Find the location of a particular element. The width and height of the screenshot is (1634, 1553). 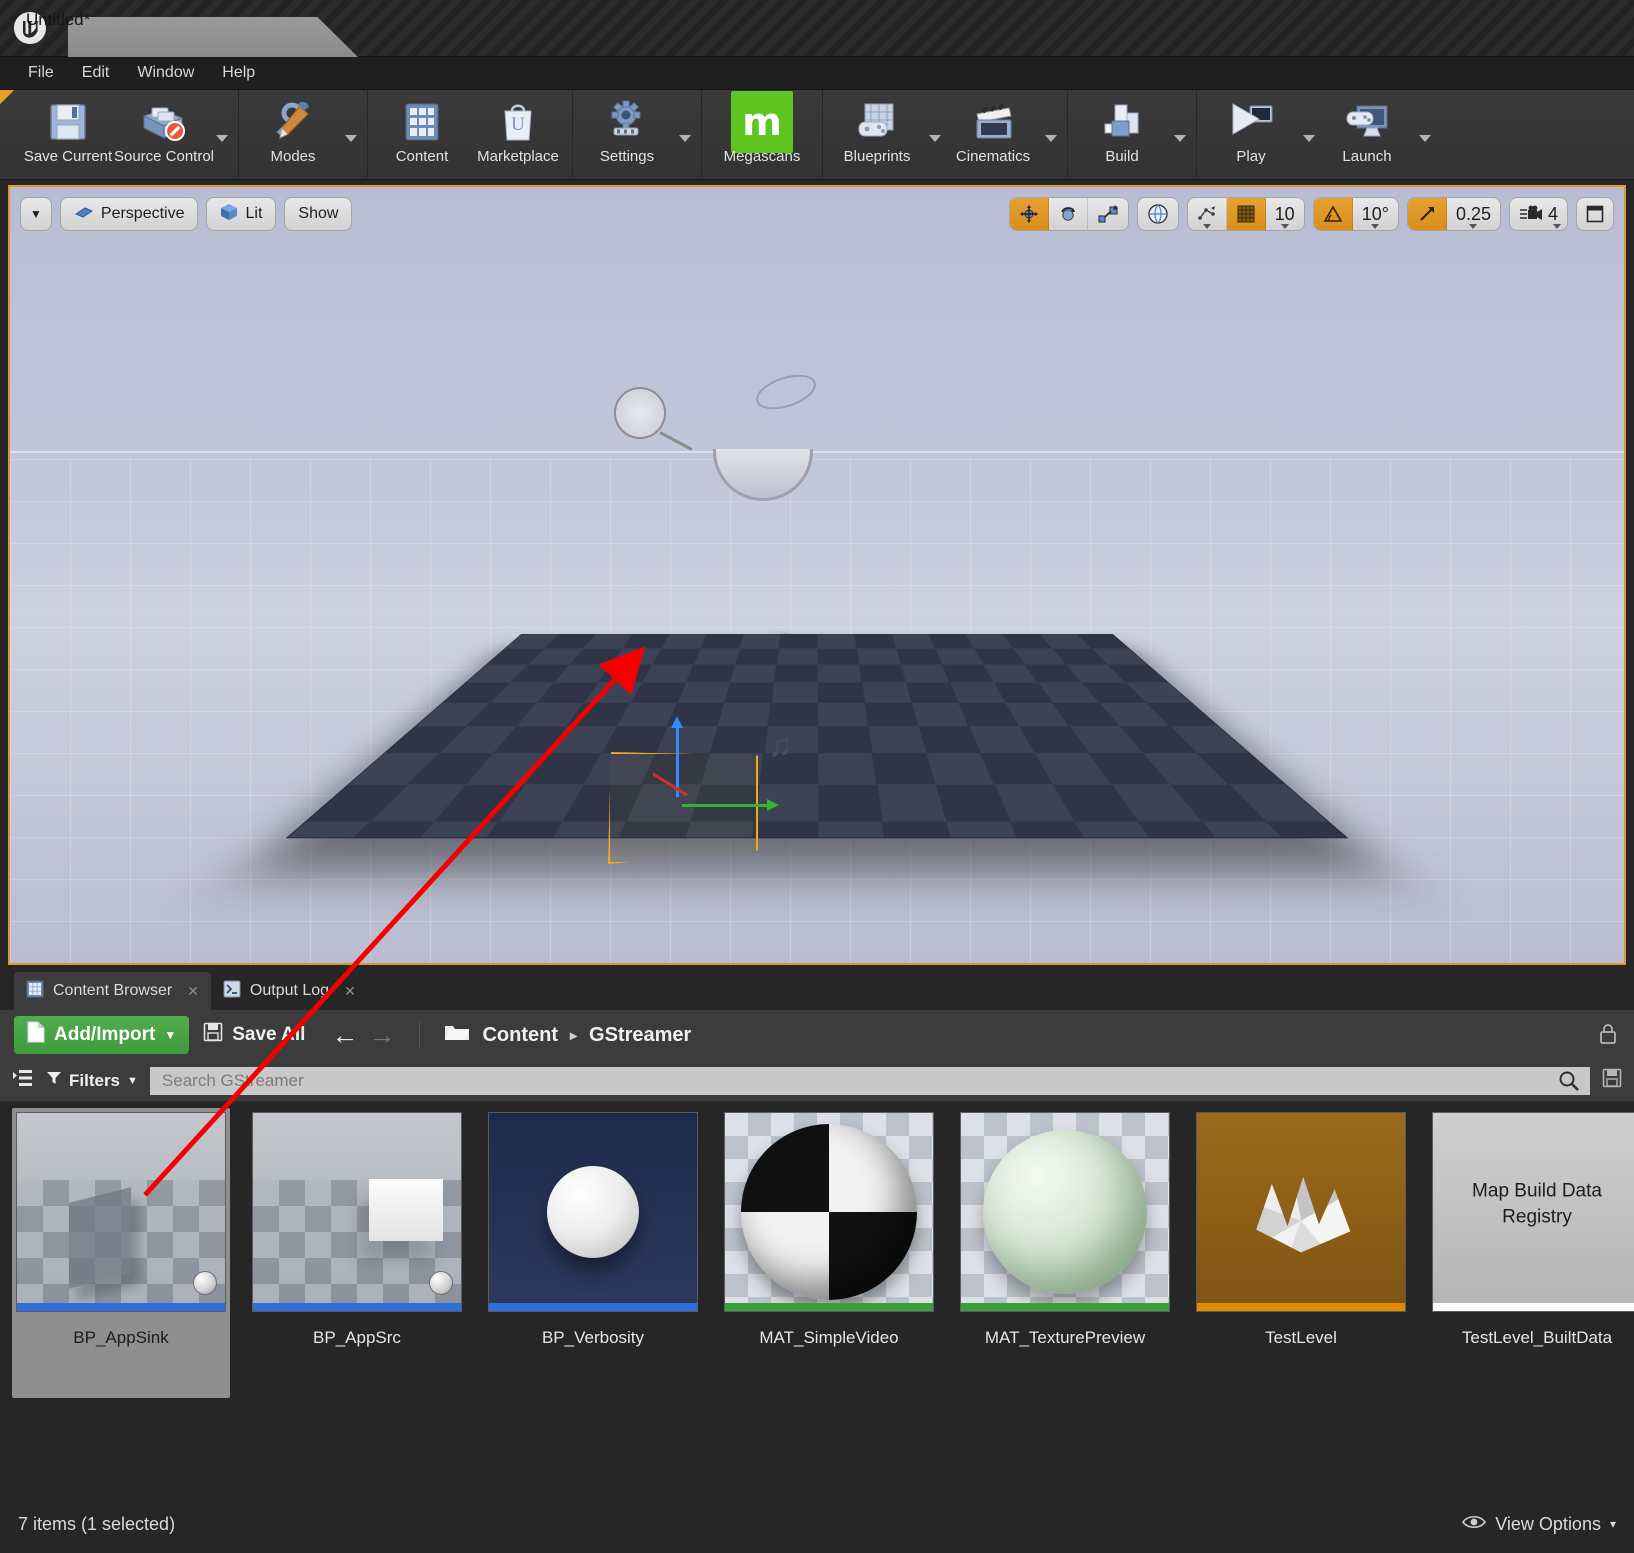

world-coordinate-button is located at coordinates (1158, 214).